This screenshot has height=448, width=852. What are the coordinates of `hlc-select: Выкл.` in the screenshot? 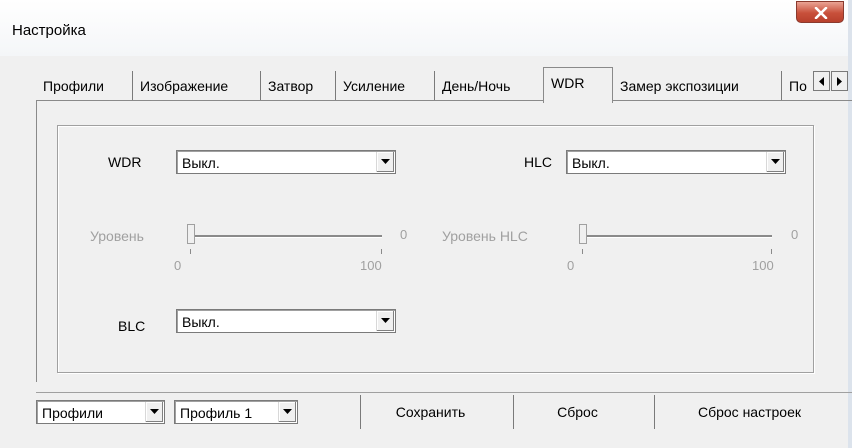 It's located at (676, 162).